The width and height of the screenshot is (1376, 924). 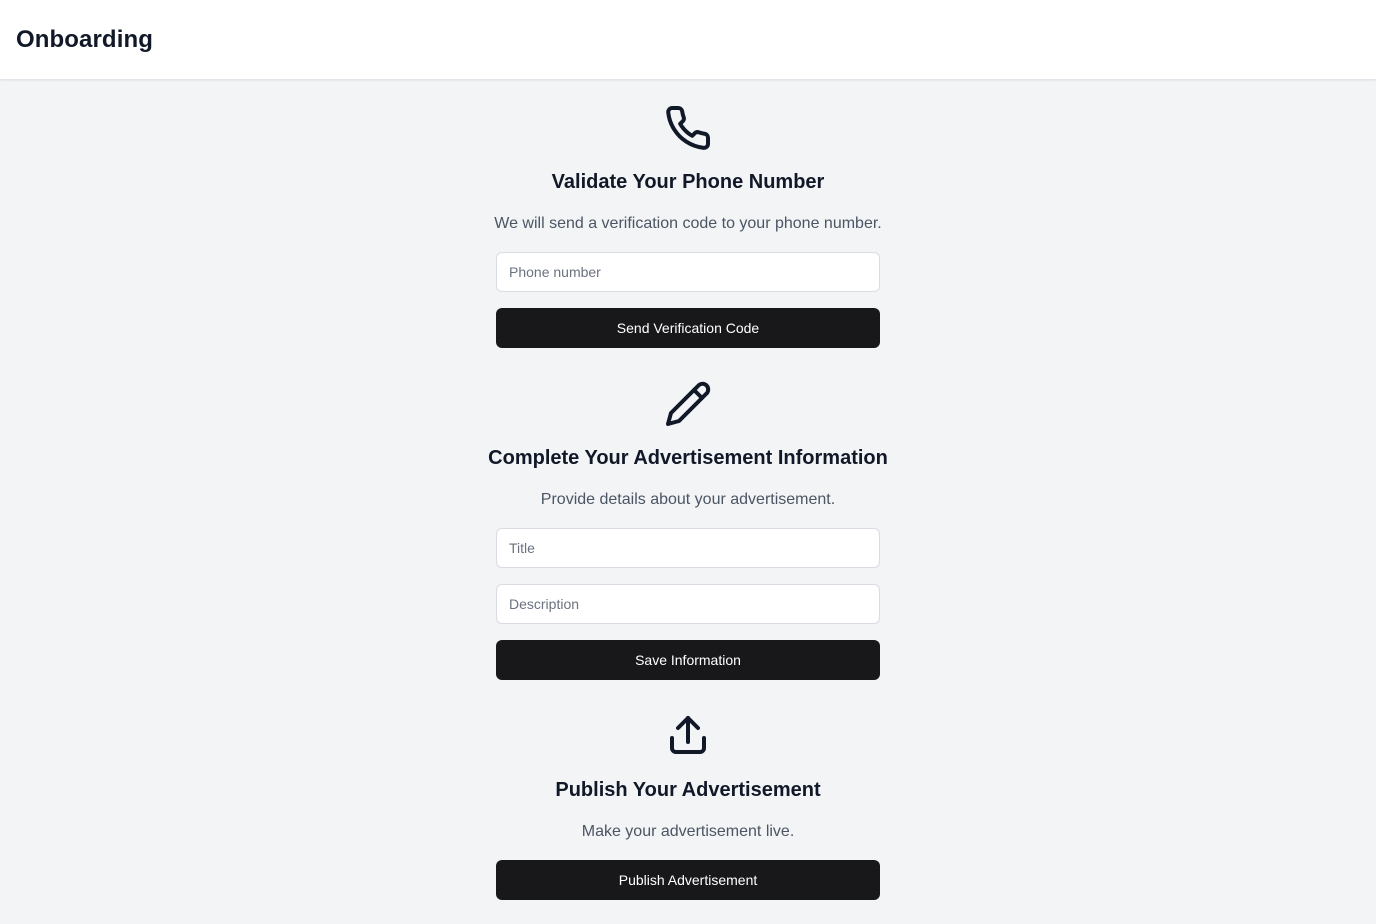 What do you see at coordinates (688, 404) in the screenshot?
I see `pencil-icon` at bounding box center [688, 404].